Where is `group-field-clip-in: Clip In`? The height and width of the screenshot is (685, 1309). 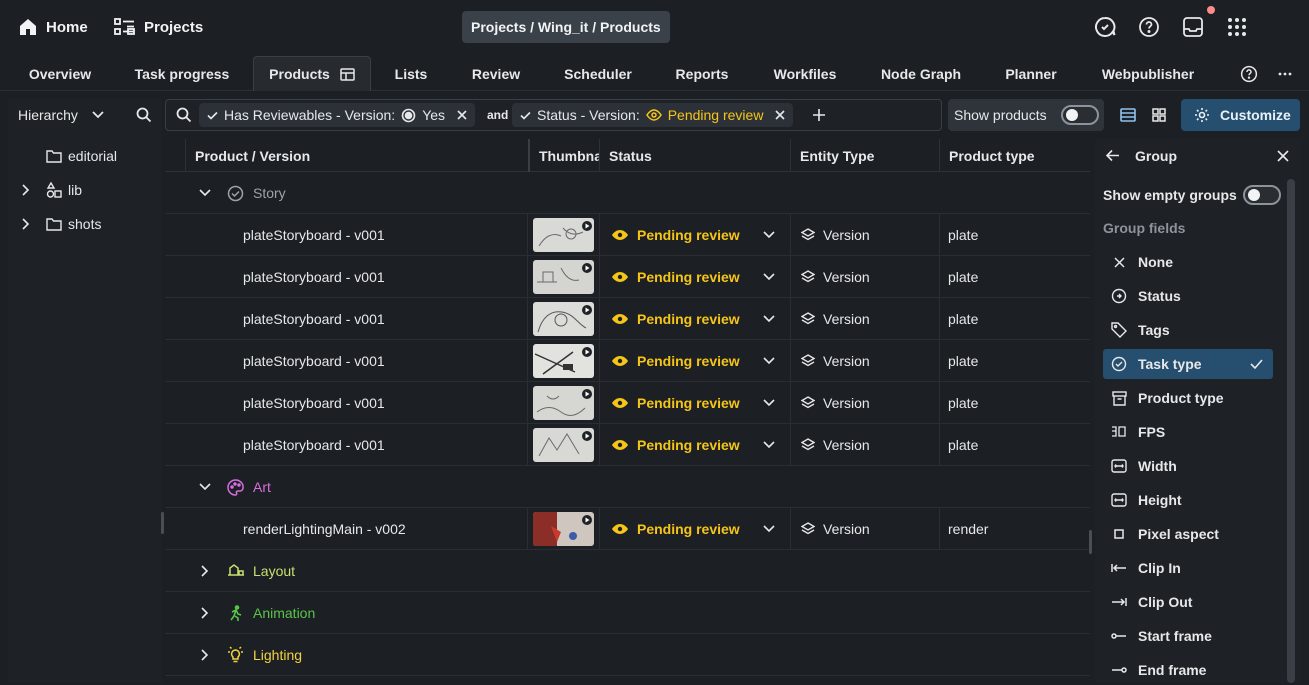 group-field-clip-in: Clip In is located at coordinates (1188, 568).